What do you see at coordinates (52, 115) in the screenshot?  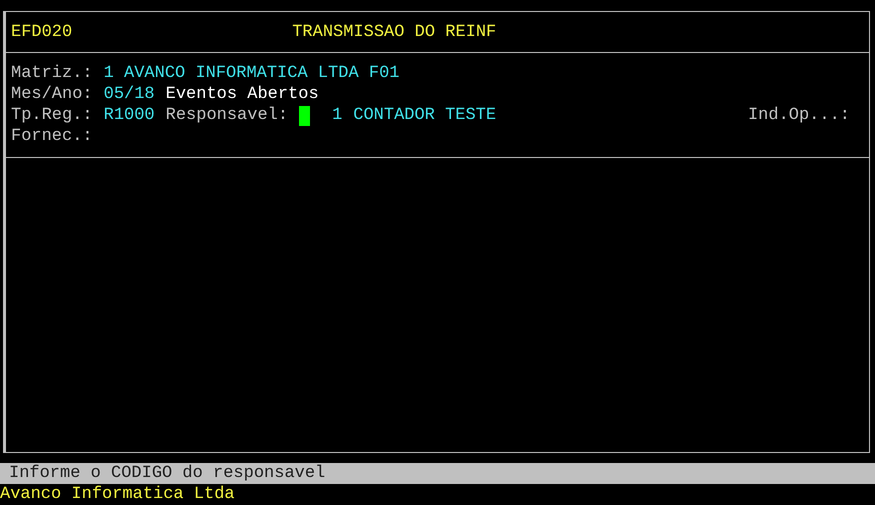 I see `field-label: Tp.Reg.:` at bounding box center [52, 115].